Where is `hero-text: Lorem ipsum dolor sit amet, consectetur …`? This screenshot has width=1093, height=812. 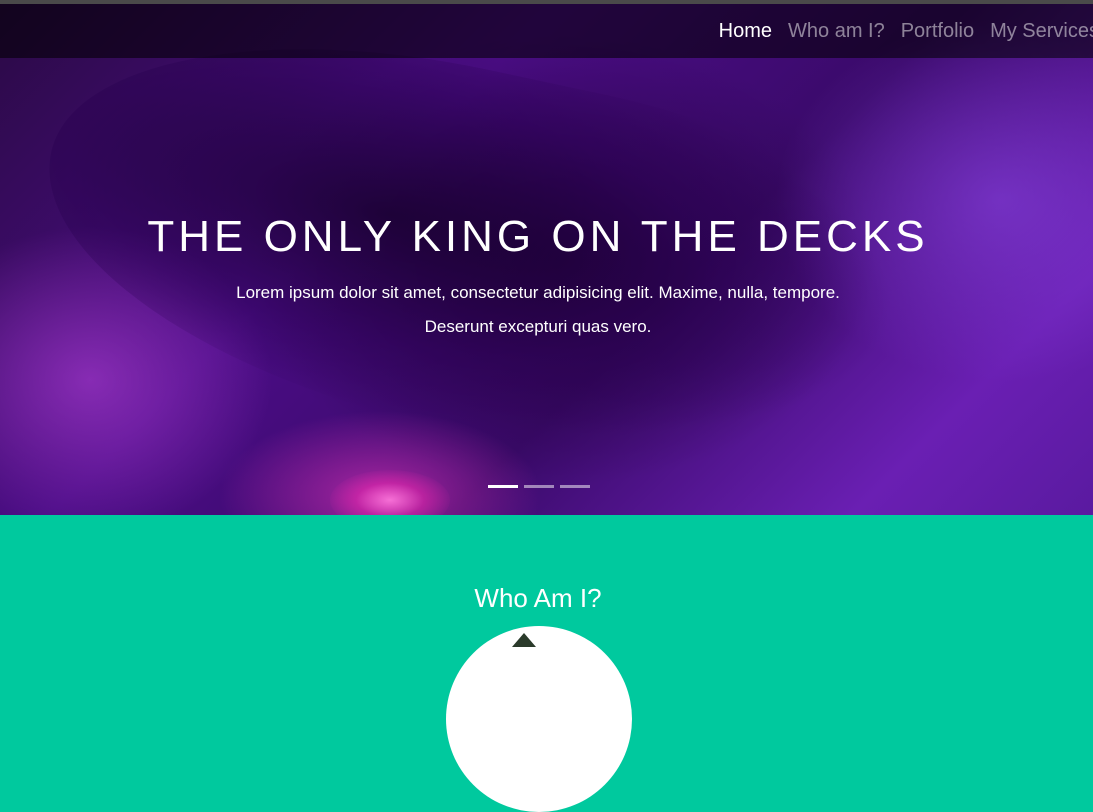
hero-text: Lorem ipsum dolor sit amet, consectetur … is located at coordinates (538, 309).